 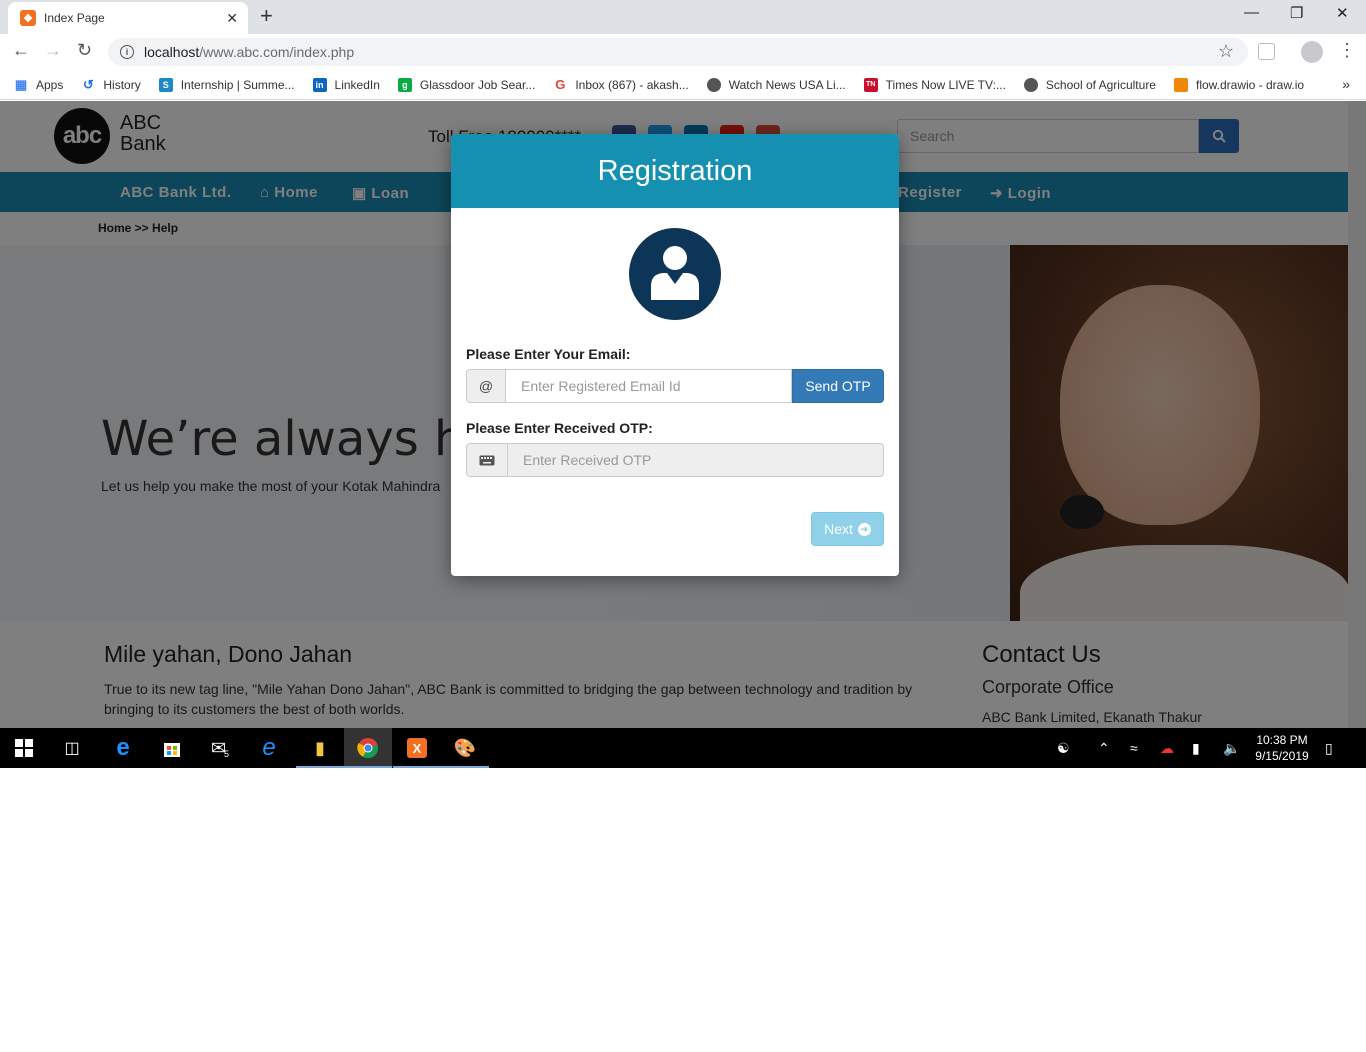 What do you see at coordinates (74, 18) in the screenshot?
I see `tab-title: Index Page` at bounding box center [74, 18].